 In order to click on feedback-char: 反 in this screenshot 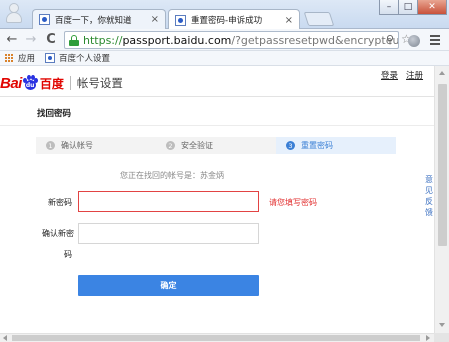, I will do `click(429, 201)`.